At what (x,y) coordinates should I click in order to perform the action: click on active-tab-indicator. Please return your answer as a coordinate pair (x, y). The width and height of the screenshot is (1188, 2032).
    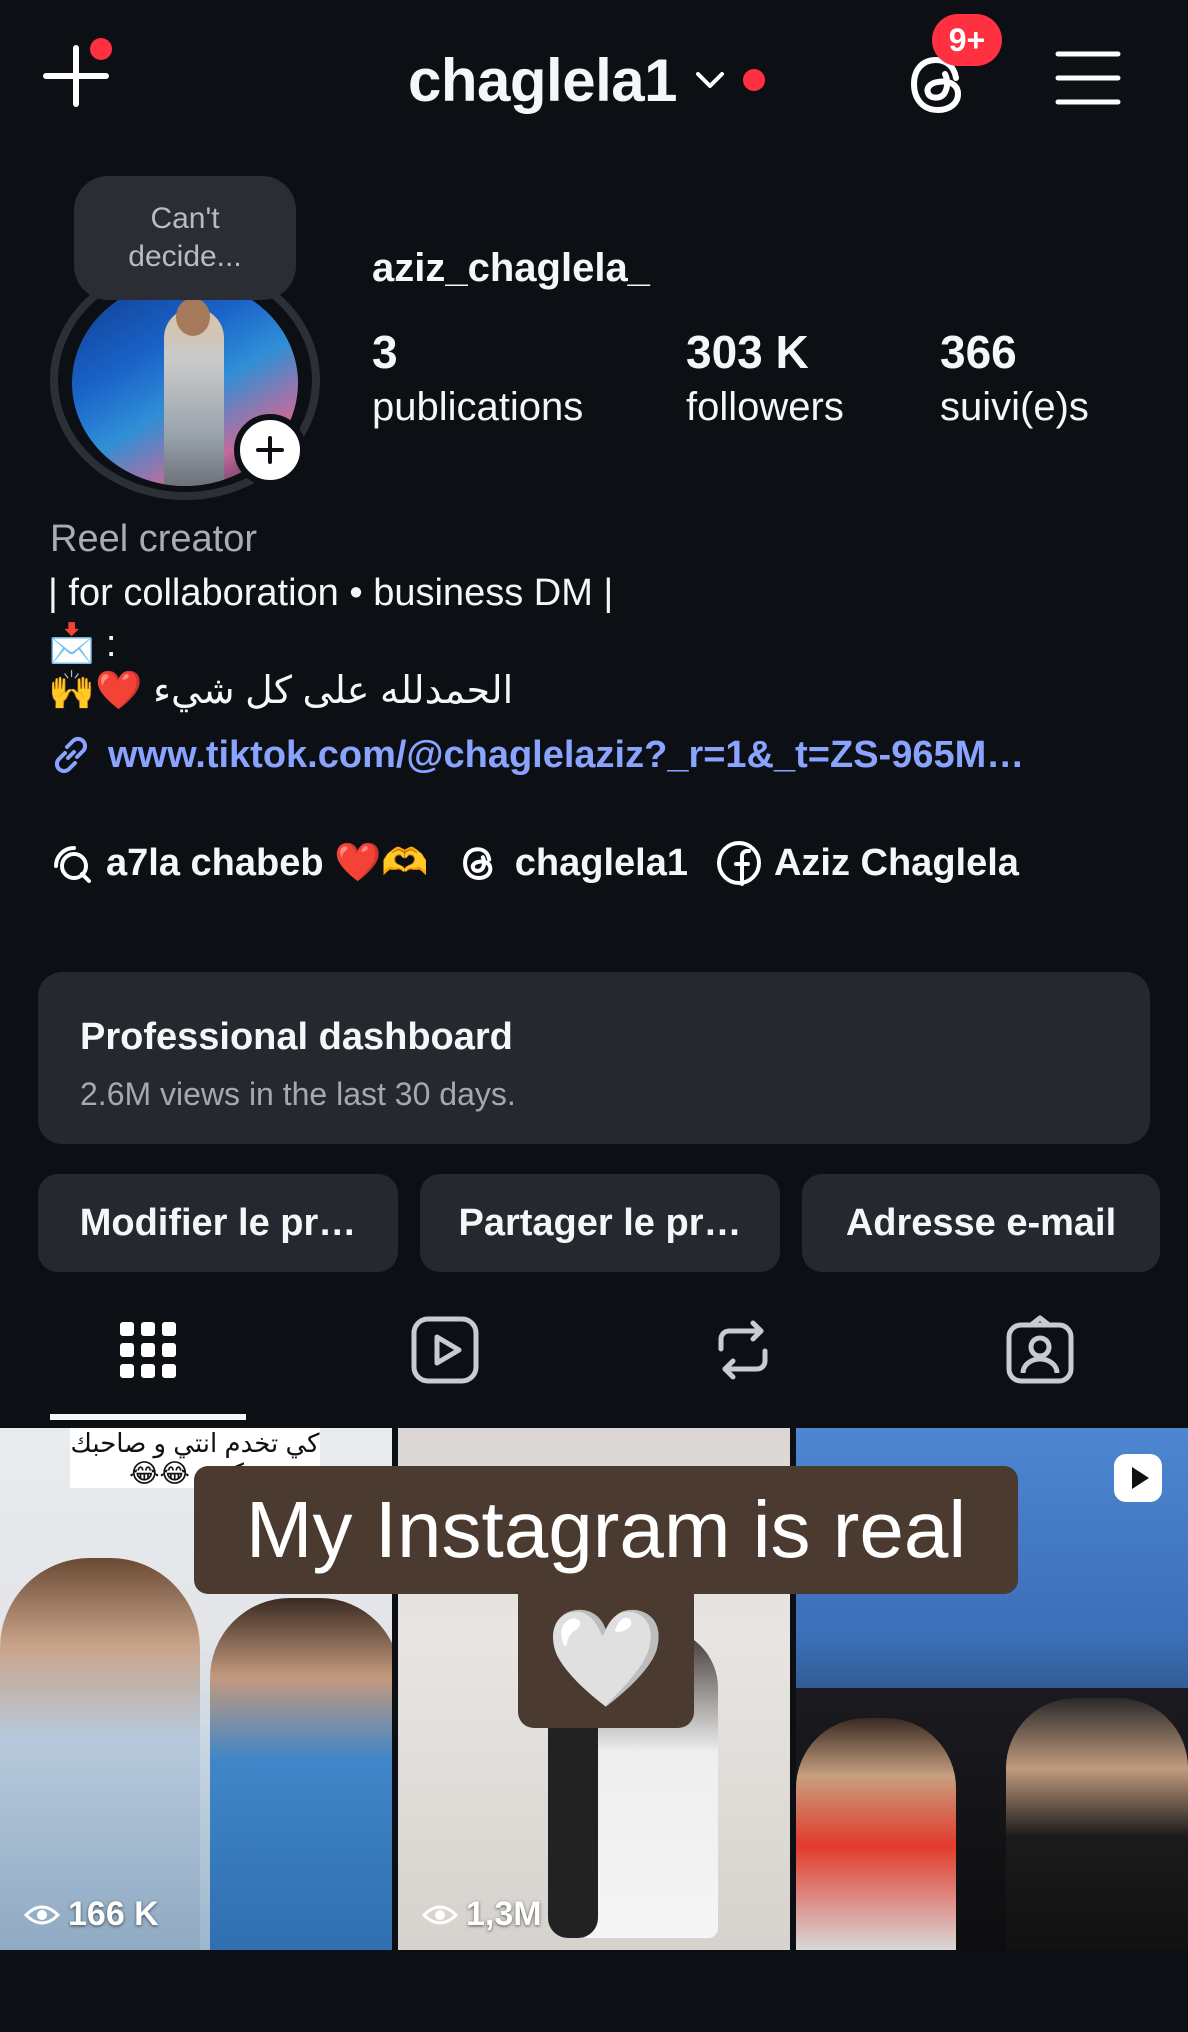
    Looking at the image, I should click on (148, 1417).